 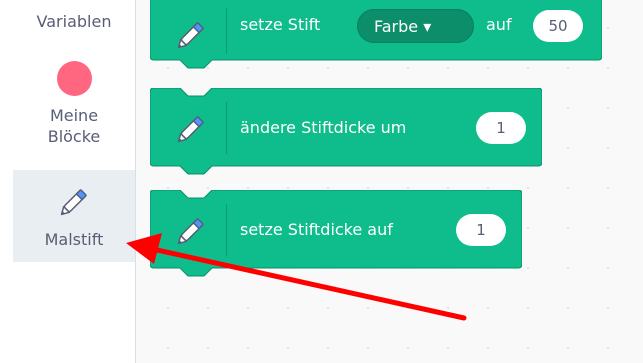 I want to click on category-pen-label: Malstift, so click(x=74, y=239).